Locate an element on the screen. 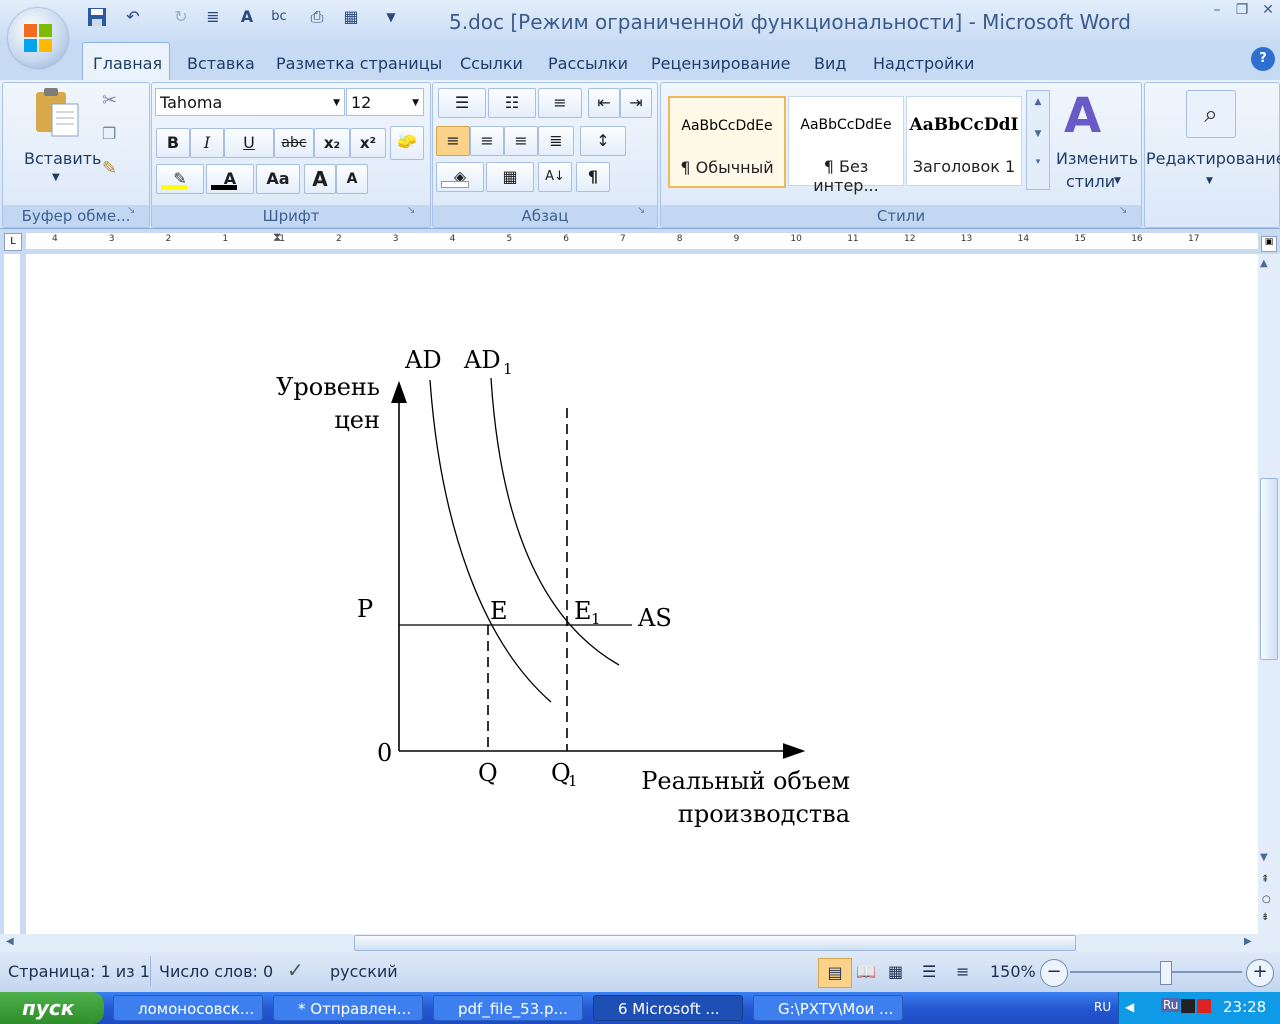  start-button: пуск is located at coordinates (52, 1008).